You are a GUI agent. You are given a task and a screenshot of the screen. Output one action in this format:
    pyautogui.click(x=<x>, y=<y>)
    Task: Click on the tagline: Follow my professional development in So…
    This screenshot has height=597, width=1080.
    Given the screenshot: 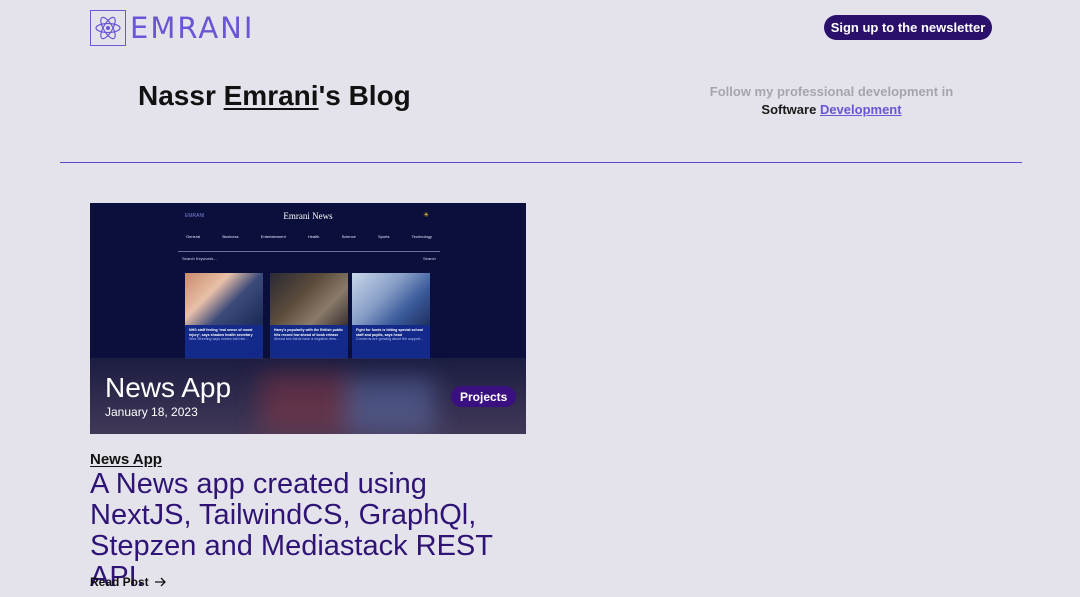 What is the action you would take?
    pyautogui.click(x=831, y=101)
    